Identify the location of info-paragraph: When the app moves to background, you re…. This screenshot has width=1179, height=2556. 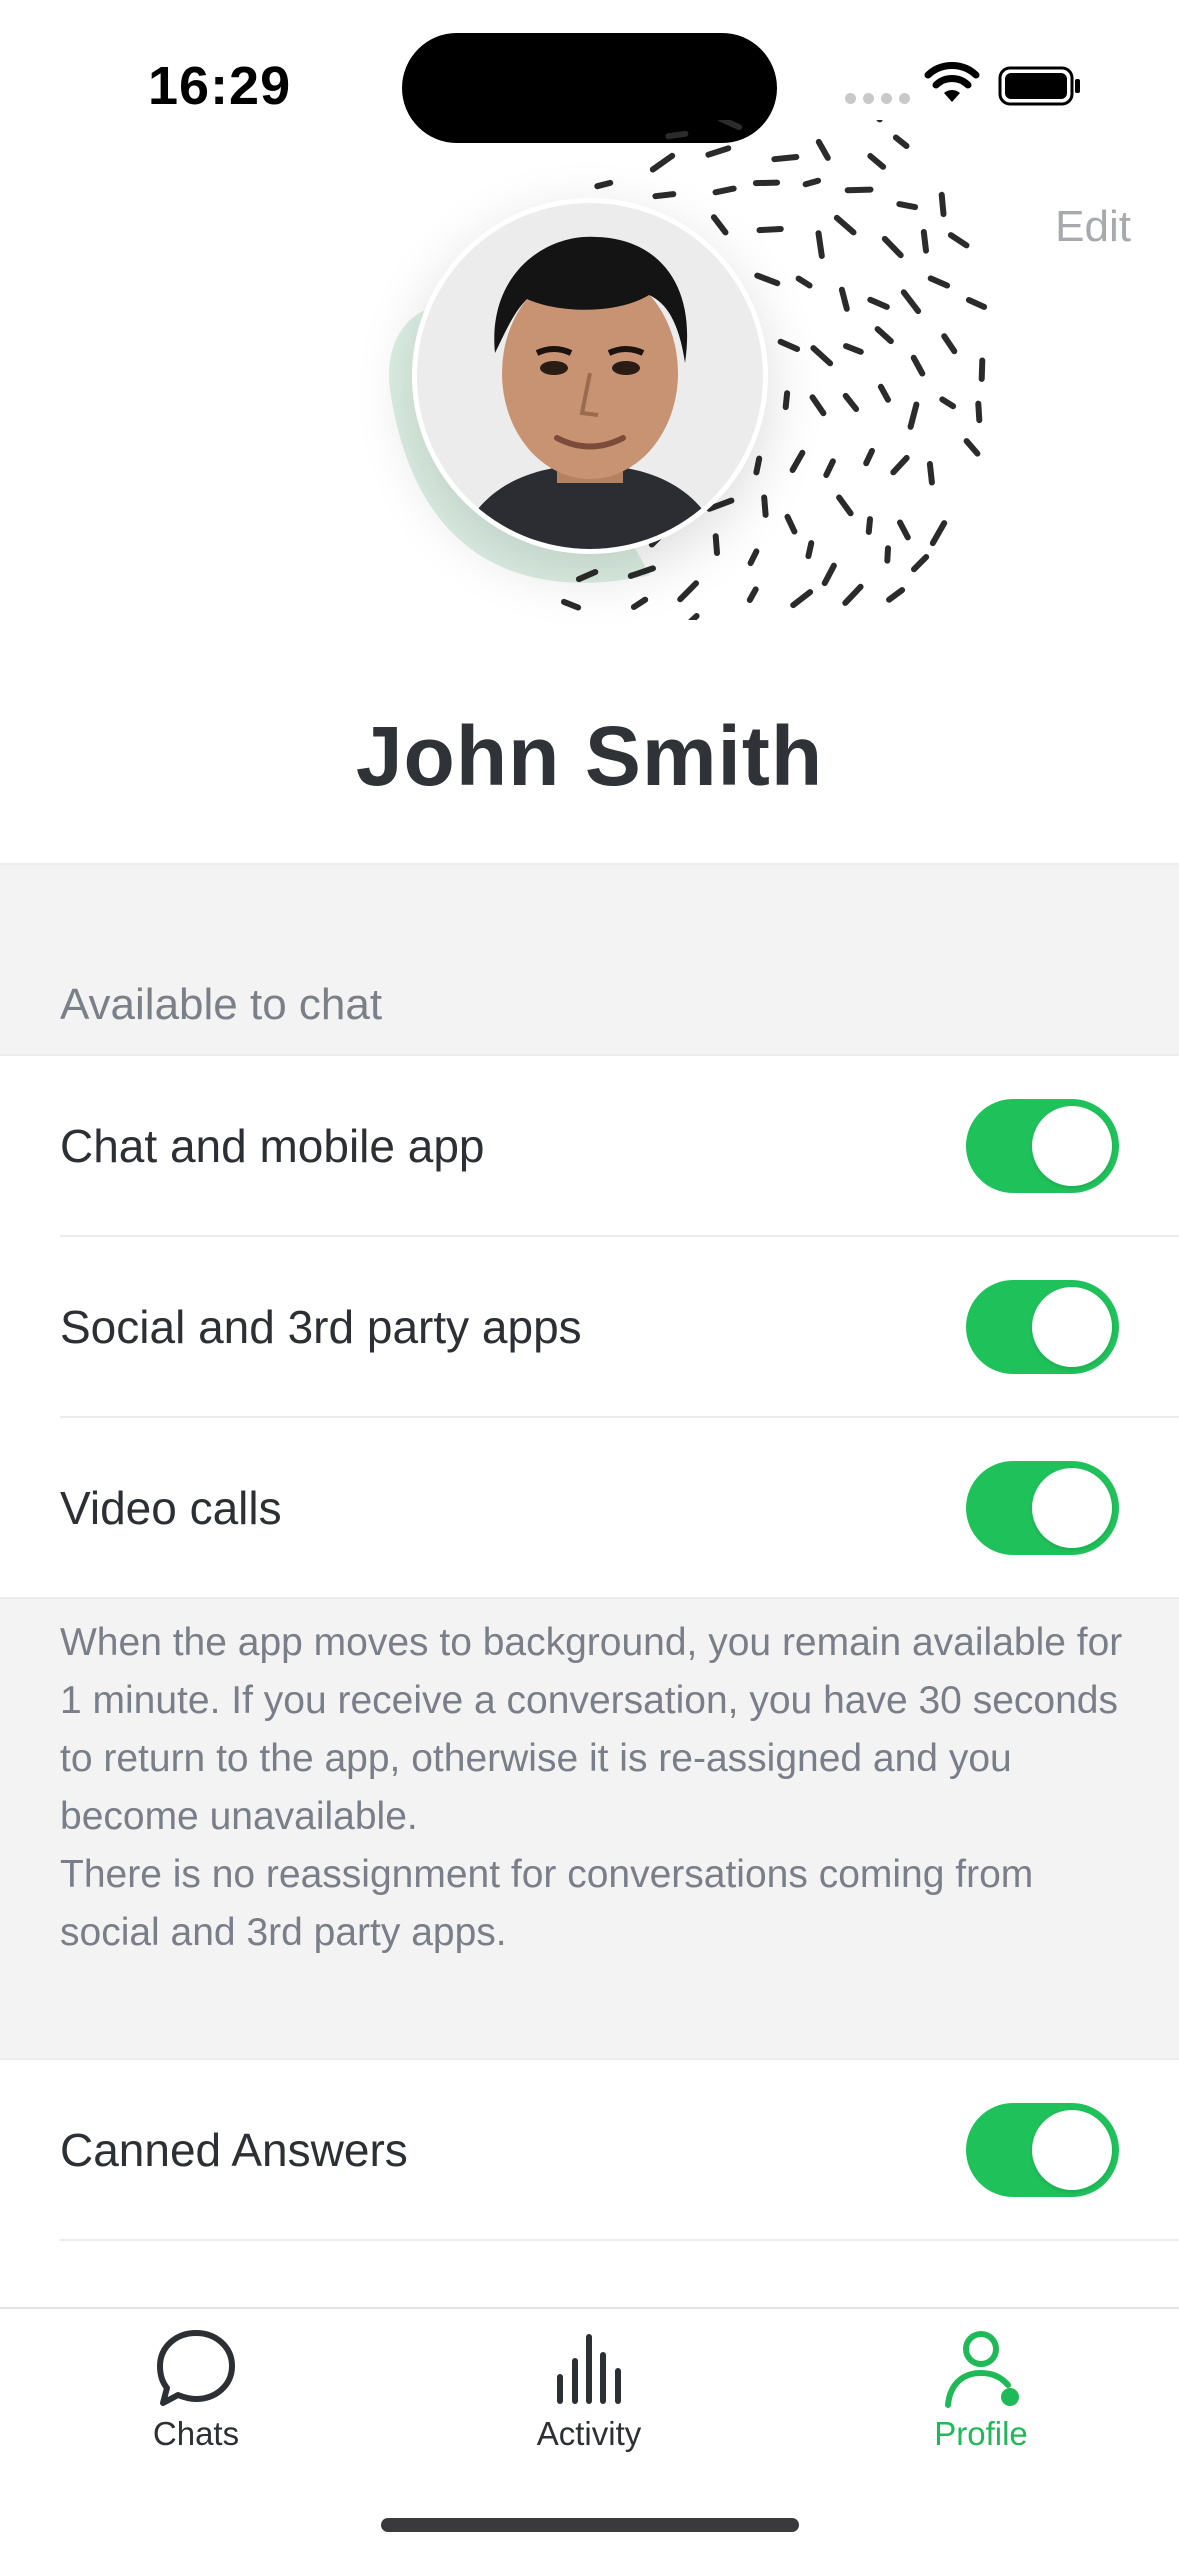
(591, 1729).